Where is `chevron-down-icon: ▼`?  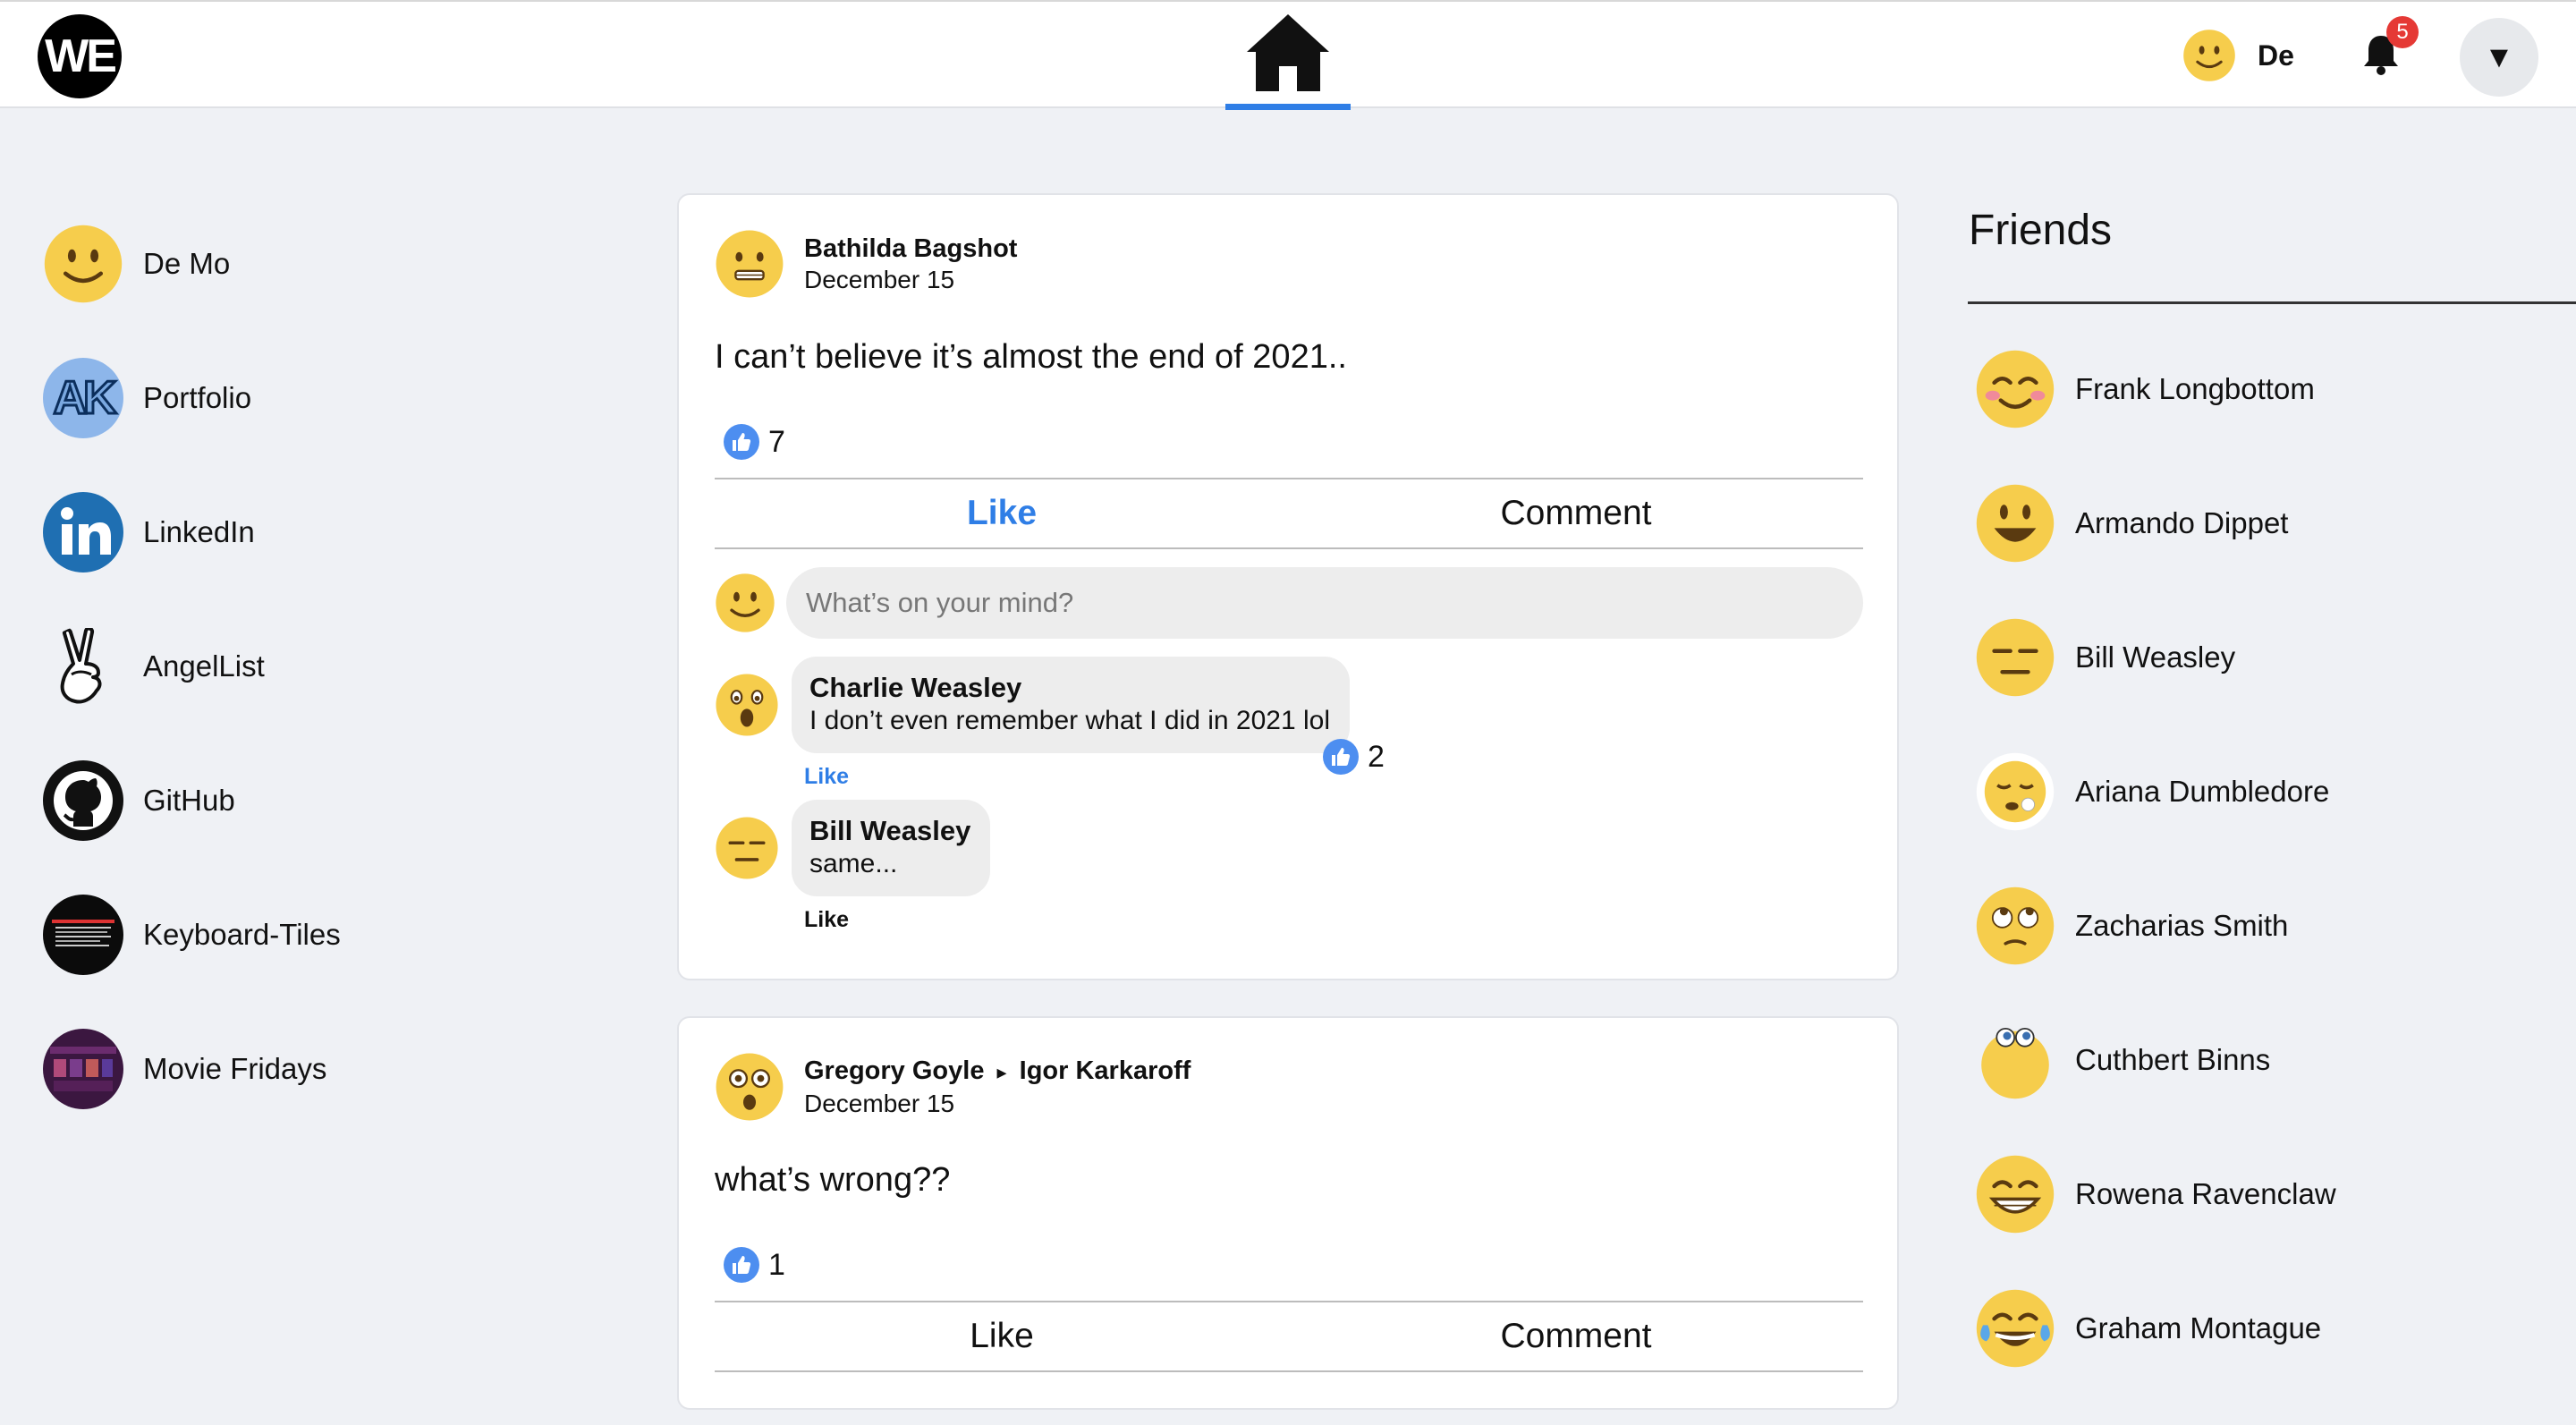
chevron-down-icon: ▼ is located at coordinates (2499, 56).